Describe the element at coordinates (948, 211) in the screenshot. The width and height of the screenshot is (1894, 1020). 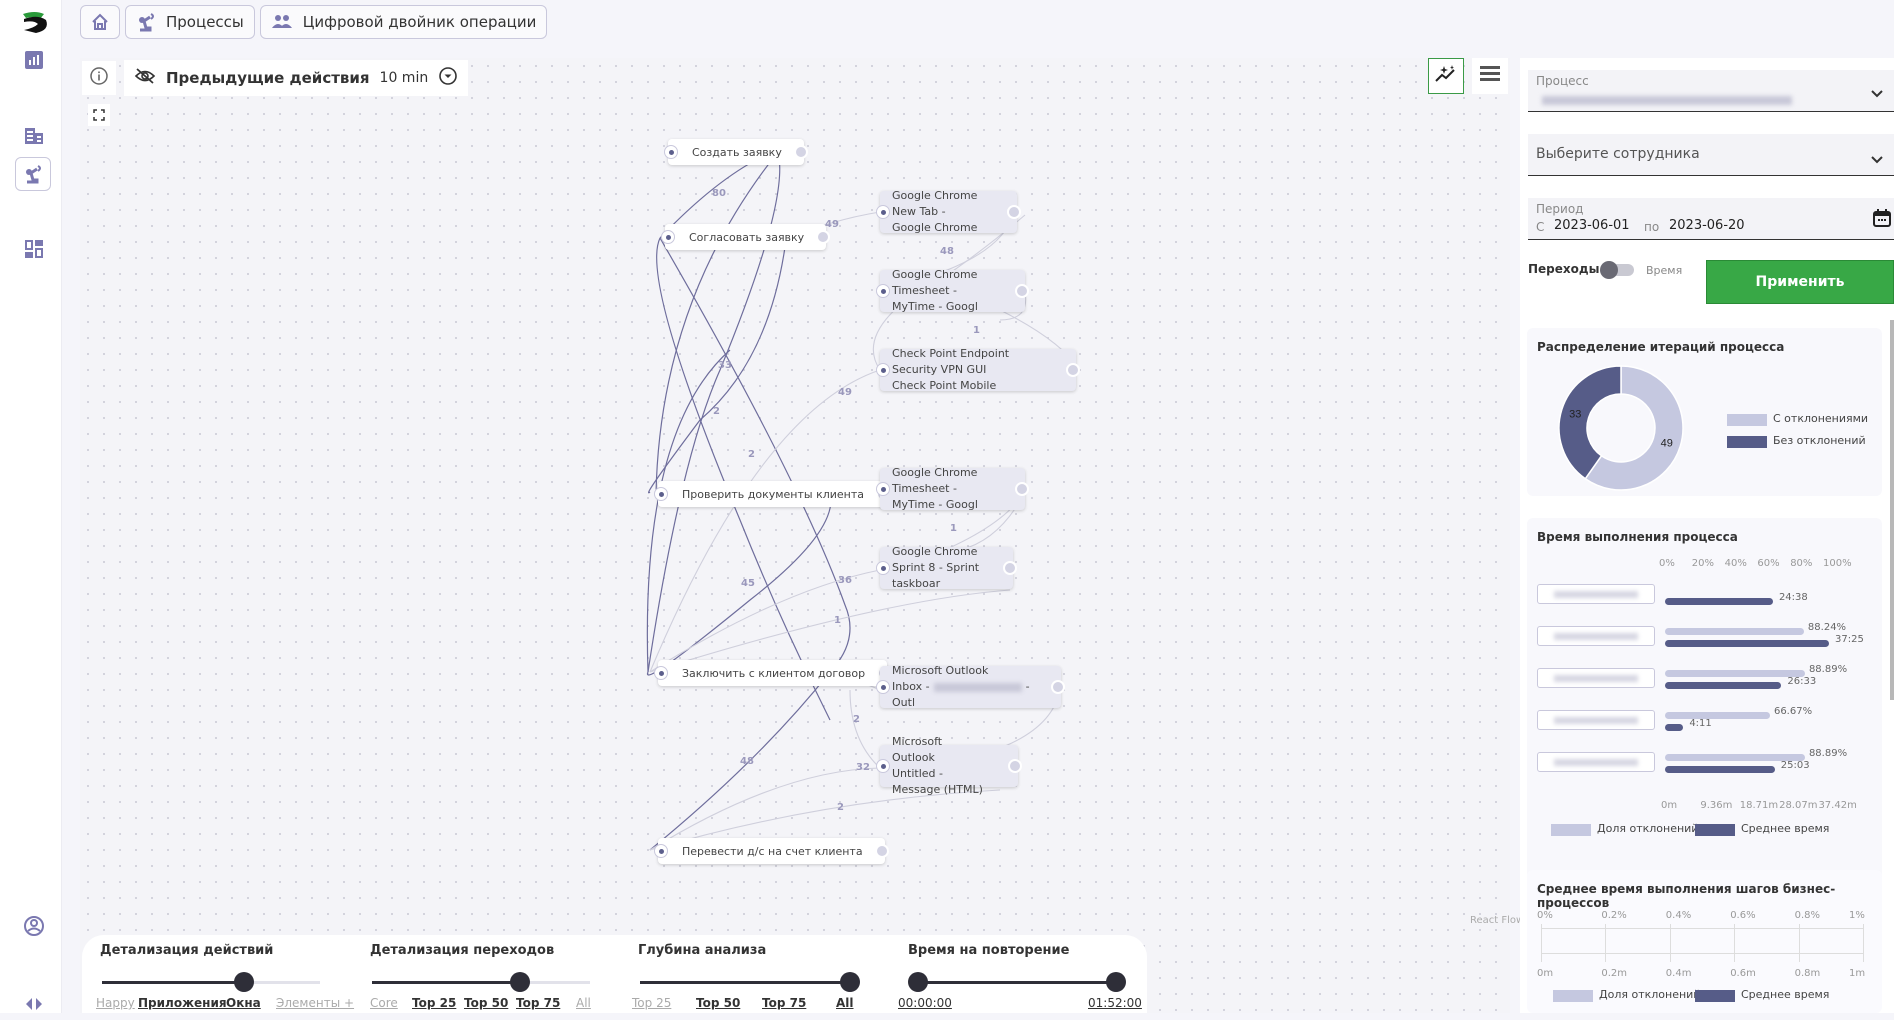
I see `window-node: Google Chrome New Tab - Google Chrome` at that location.